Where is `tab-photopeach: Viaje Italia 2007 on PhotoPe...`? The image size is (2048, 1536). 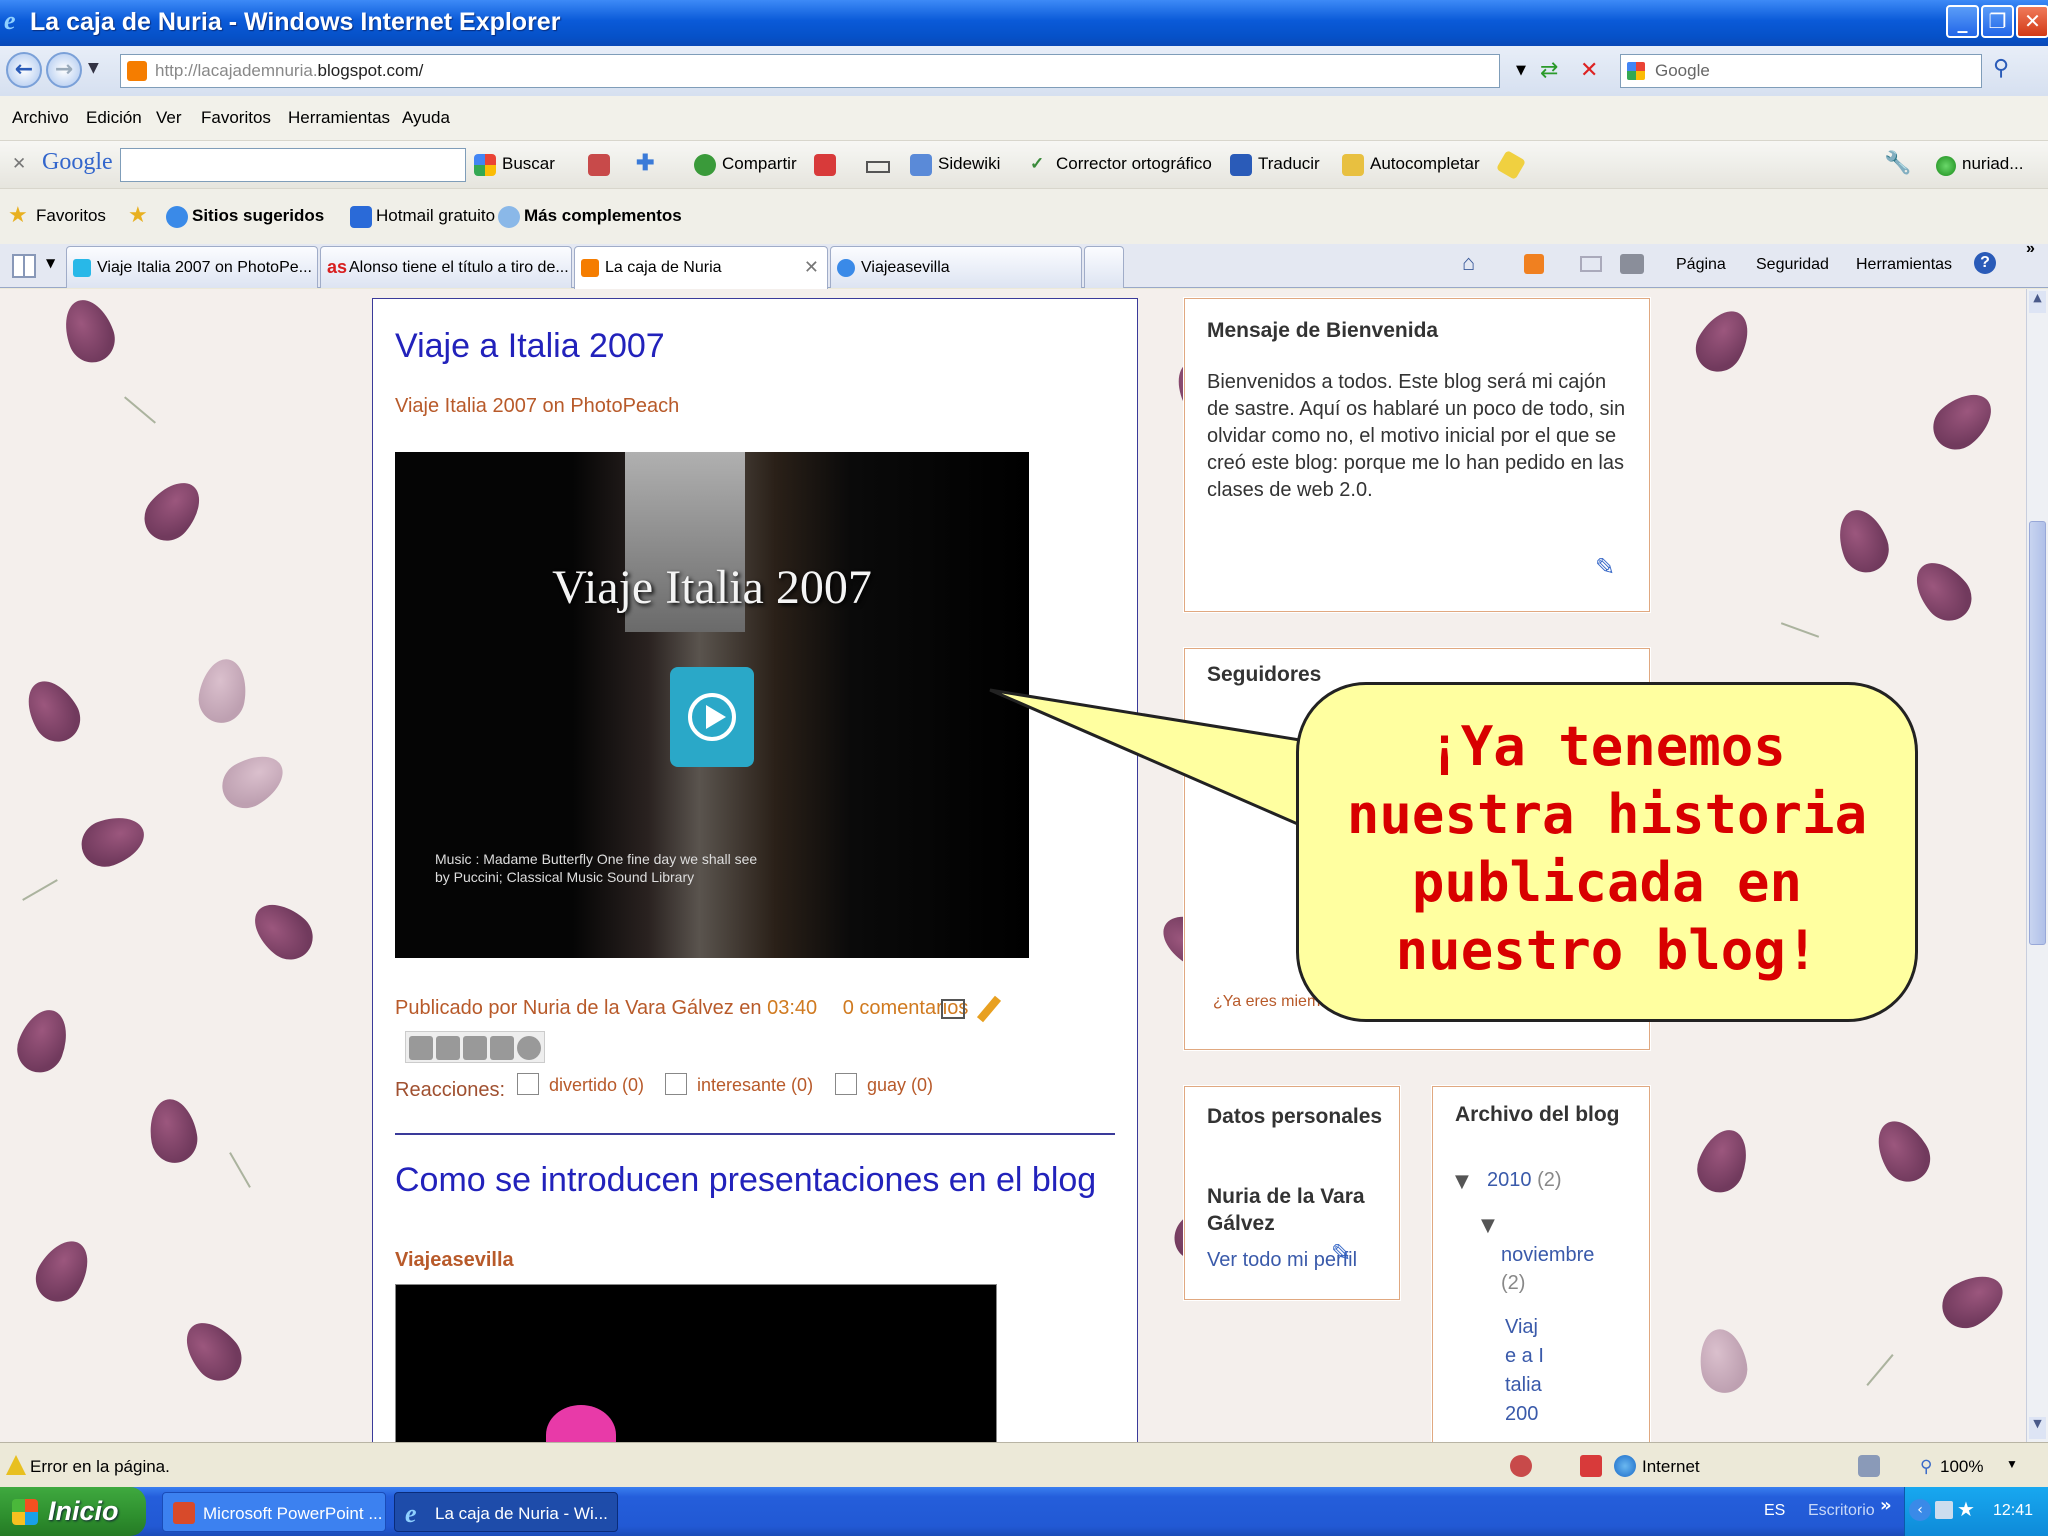 tab-photopeach: Viaje Italia 2007 on PhotoPe... is located at coordinates (192, 267).